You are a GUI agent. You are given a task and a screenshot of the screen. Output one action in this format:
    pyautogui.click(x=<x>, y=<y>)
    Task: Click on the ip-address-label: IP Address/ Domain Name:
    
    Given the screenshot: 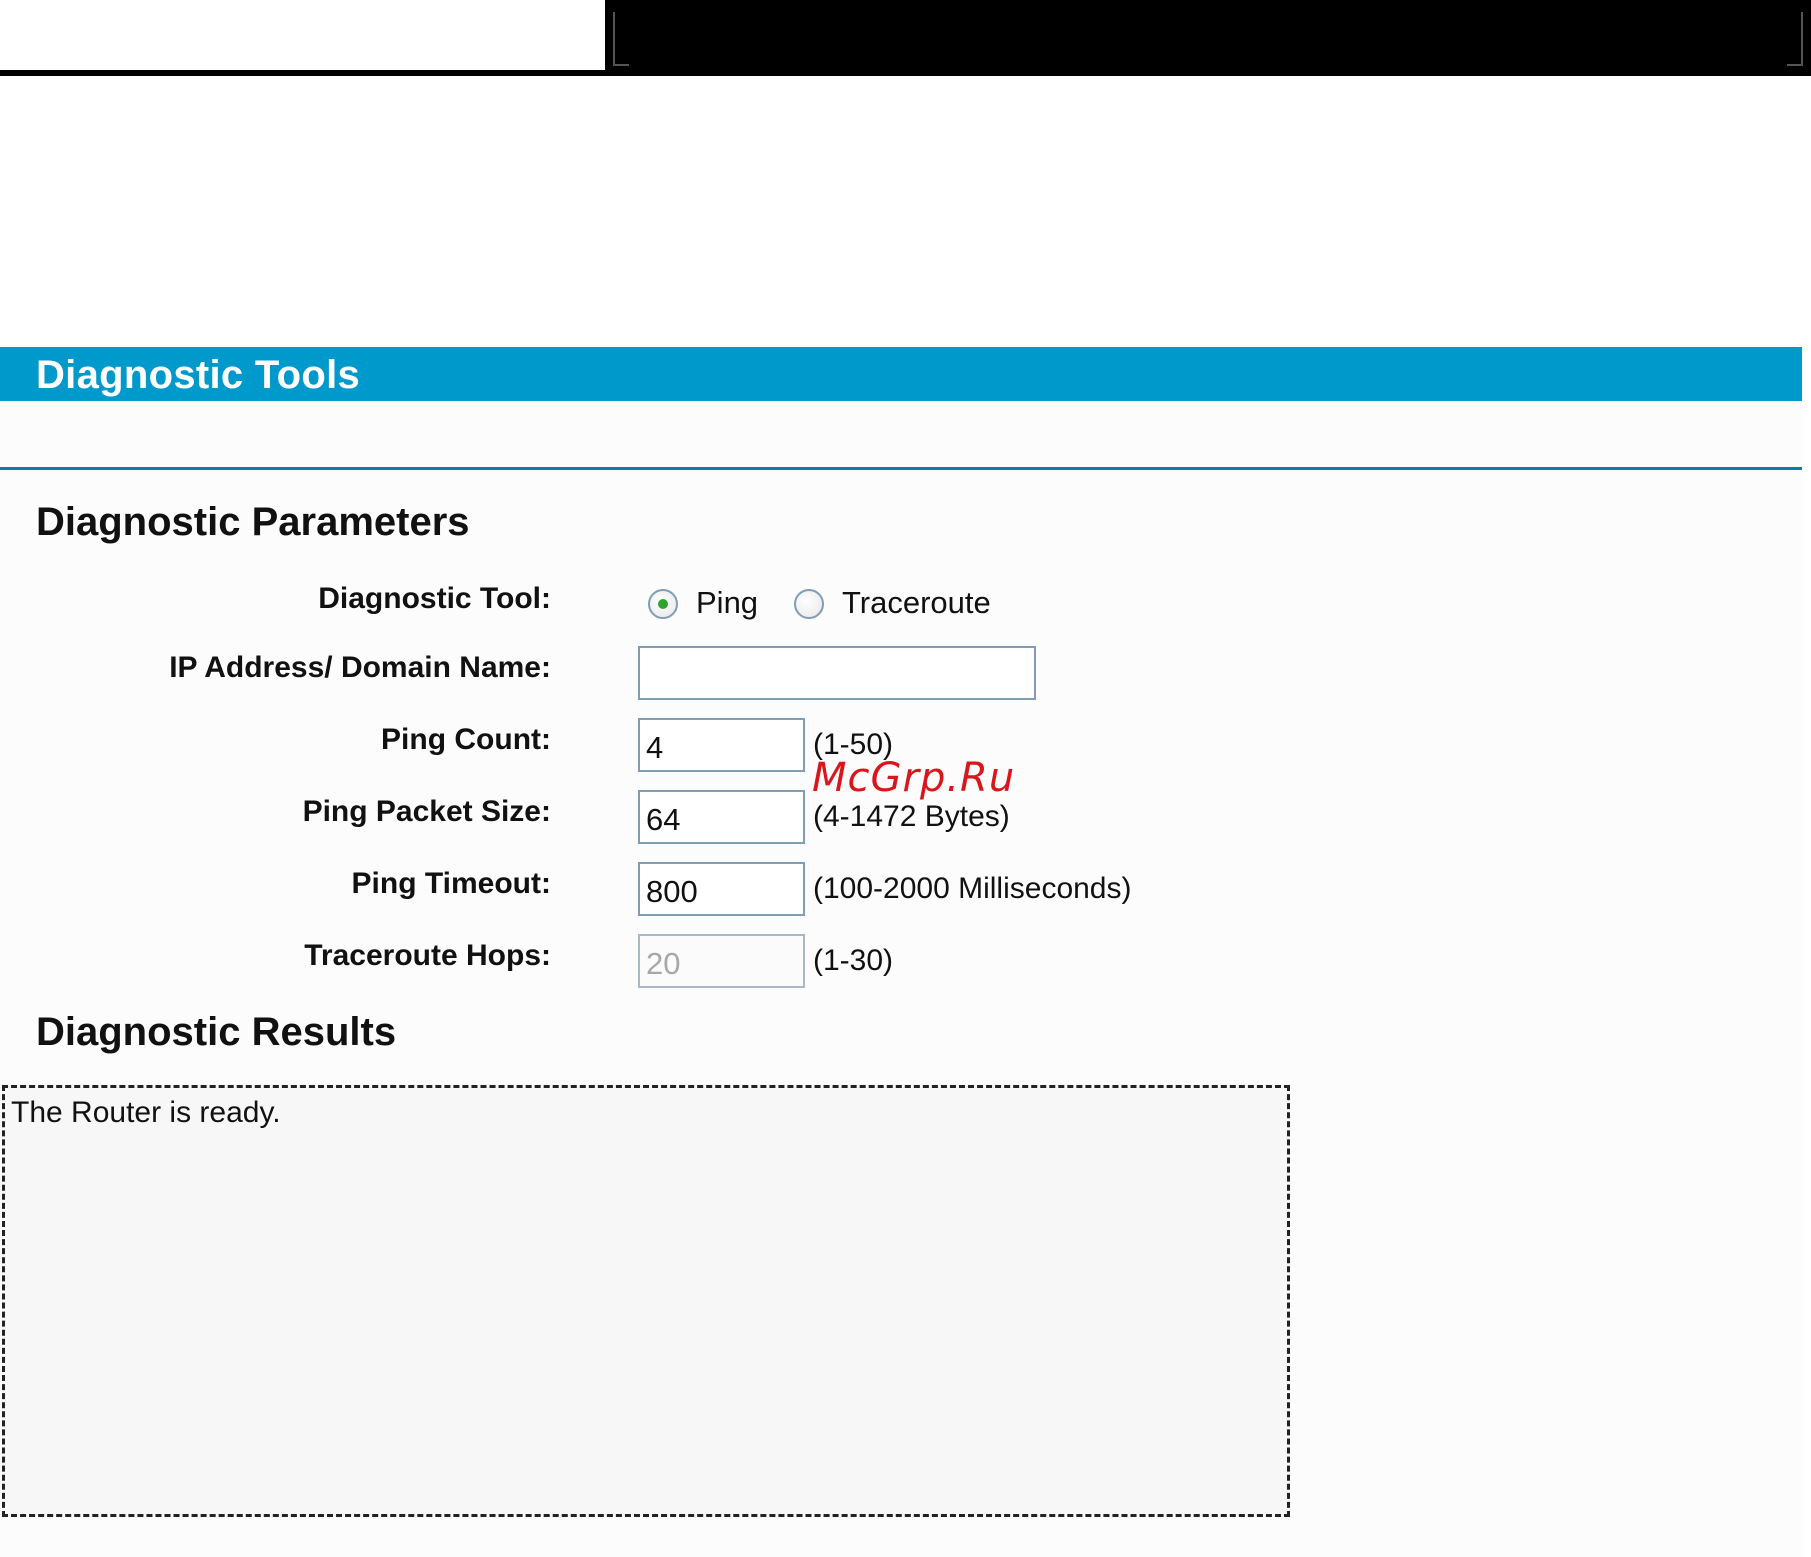 What is the action you would take?
    pyautogui.click(x=360, y=667)
    